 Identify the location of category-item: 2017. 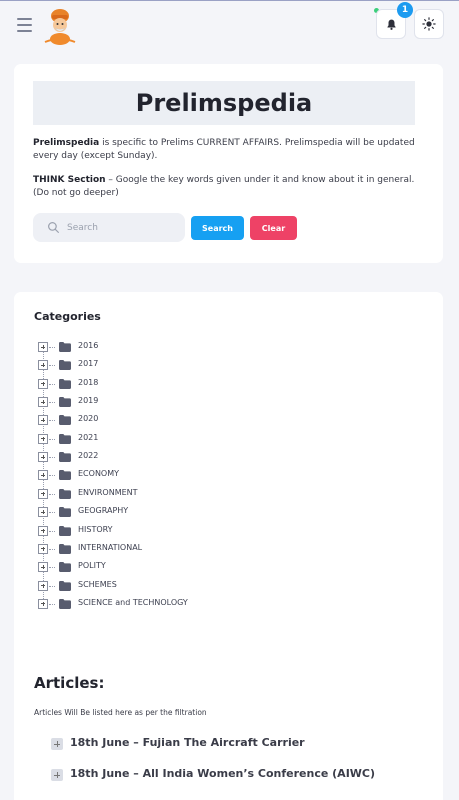
(188, 365).